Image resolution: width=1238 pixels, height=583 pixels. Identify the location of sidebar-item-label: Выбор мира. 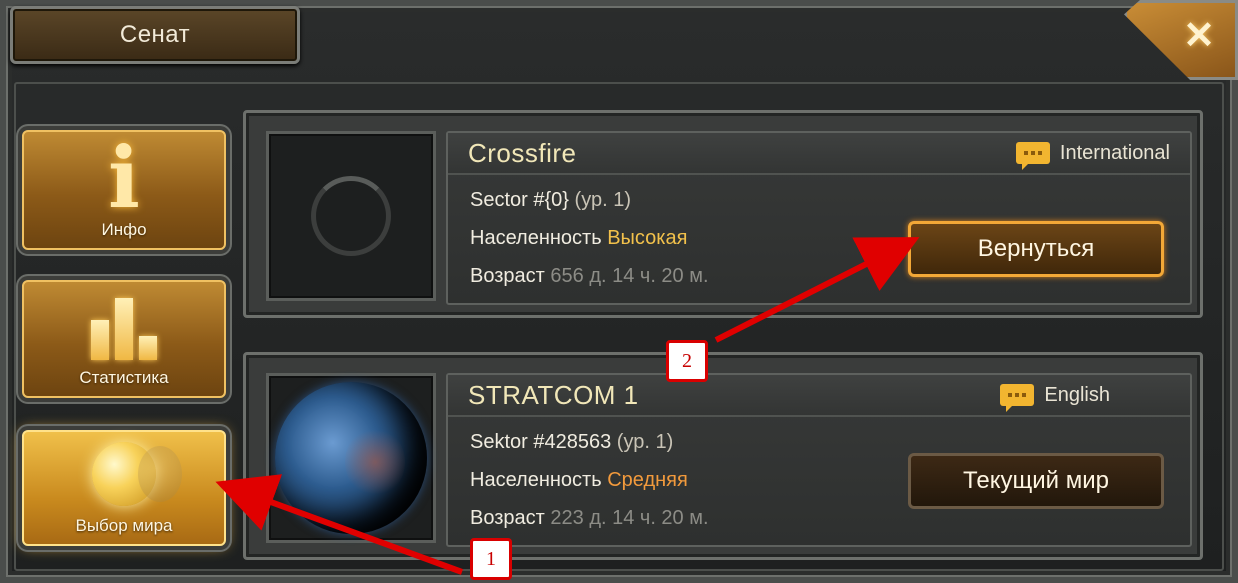
(124, 525).